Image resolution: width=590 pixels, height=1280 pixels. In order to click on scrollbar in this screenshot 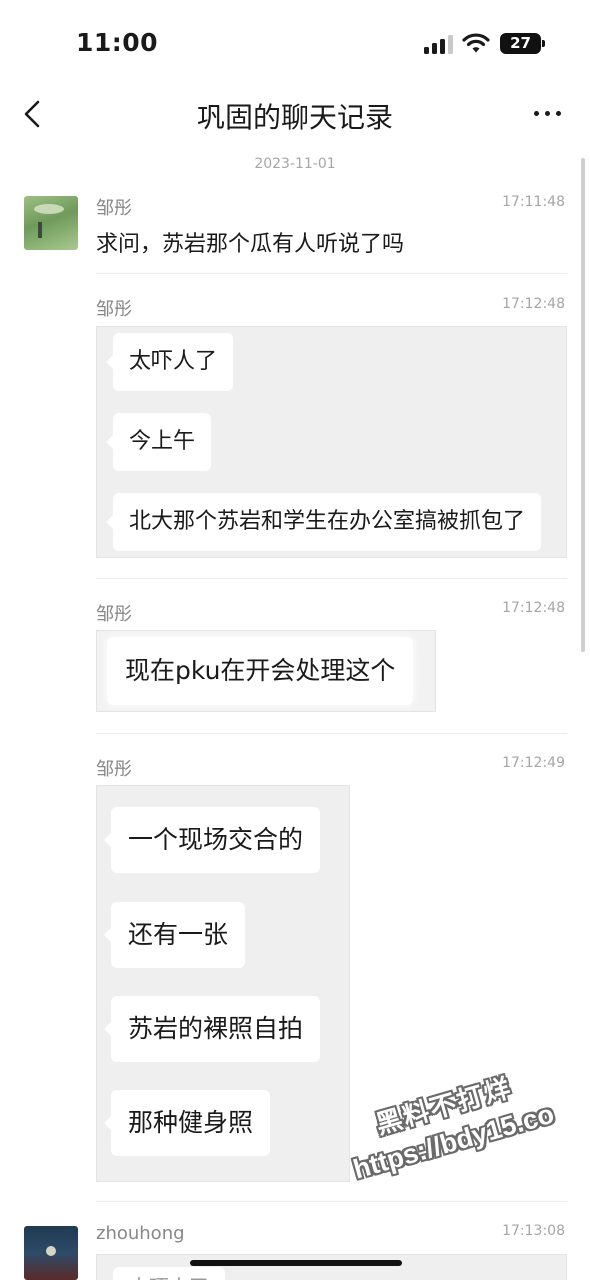, I will do `click(583, 405)`.